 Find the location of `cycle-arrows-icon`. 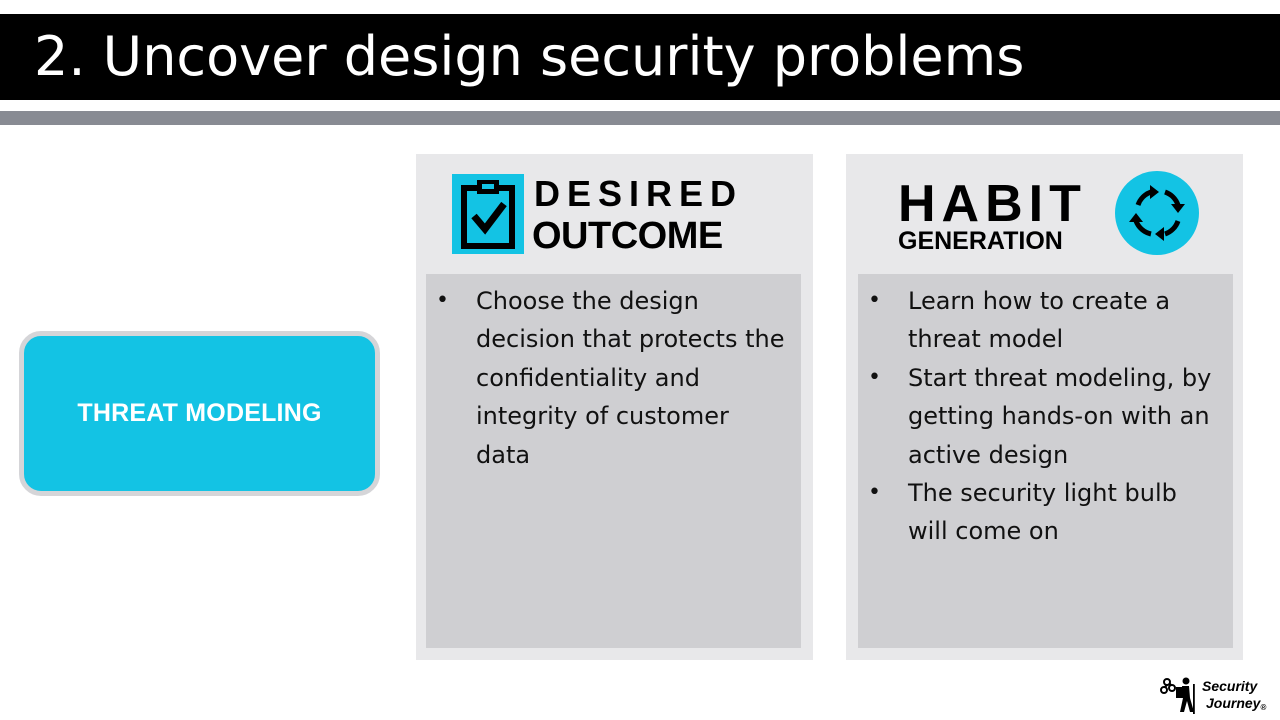

cycle-arrows-icon is located at coordinates (1157, 213).